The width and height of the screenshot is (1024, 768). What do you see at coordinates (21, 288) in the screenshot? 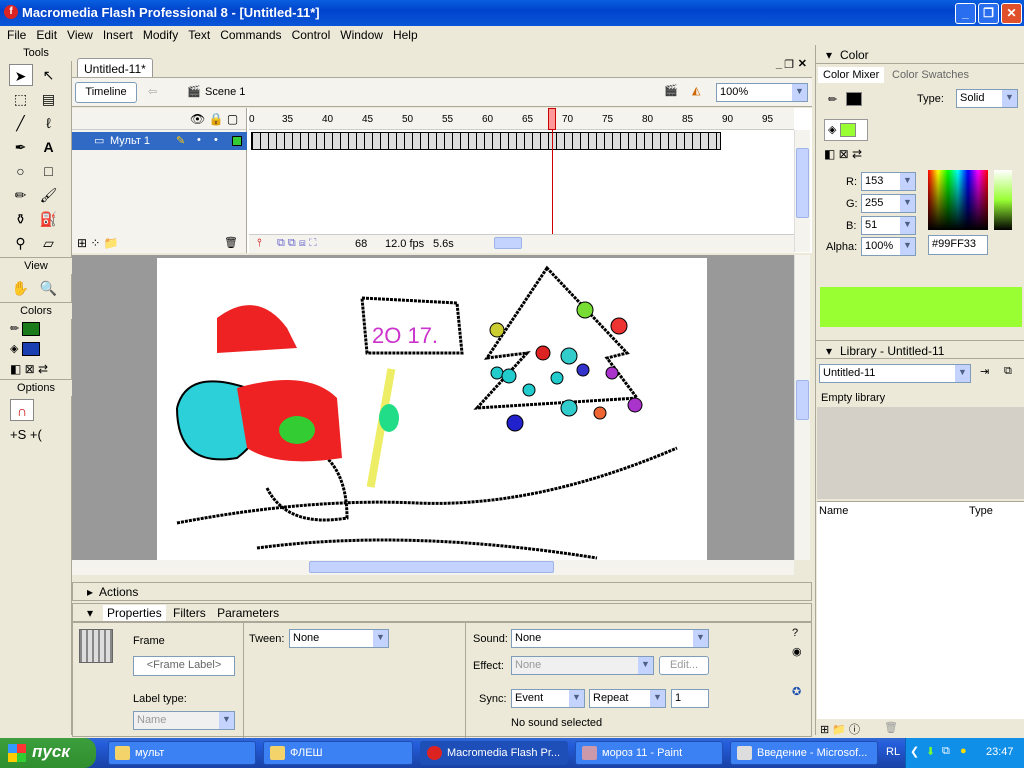
I see `hand-tool-icon: ✋` at bounding box center [21, 288].